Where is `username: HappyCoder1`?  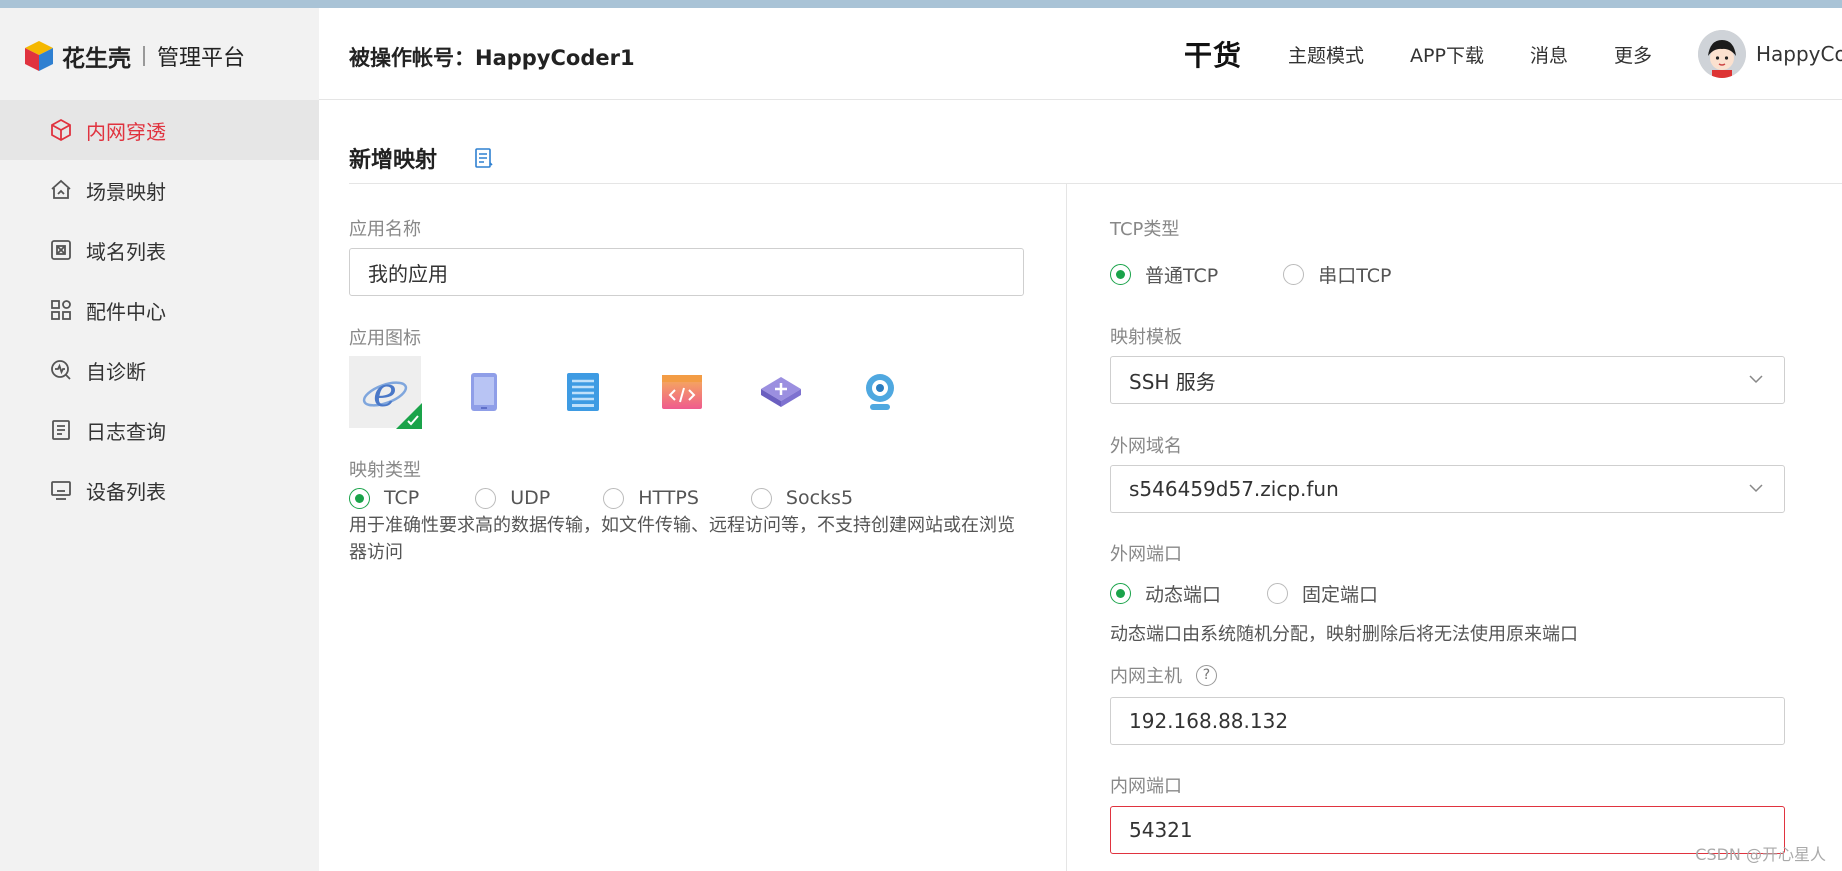 username: HappyCoder1 is located at coordinates (1799, 54).